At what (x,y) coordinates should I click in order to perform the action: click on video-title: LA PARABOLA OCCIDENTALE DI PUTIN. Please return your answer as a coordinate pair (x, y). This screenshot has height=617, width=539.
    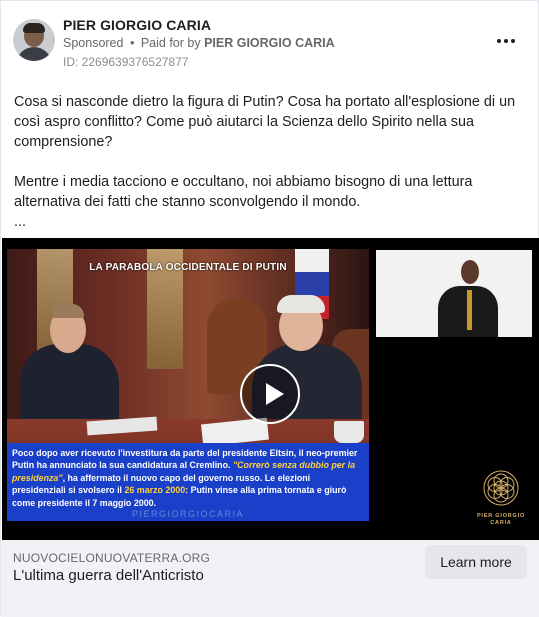
    Looking at the image, I should click on (188, 267).